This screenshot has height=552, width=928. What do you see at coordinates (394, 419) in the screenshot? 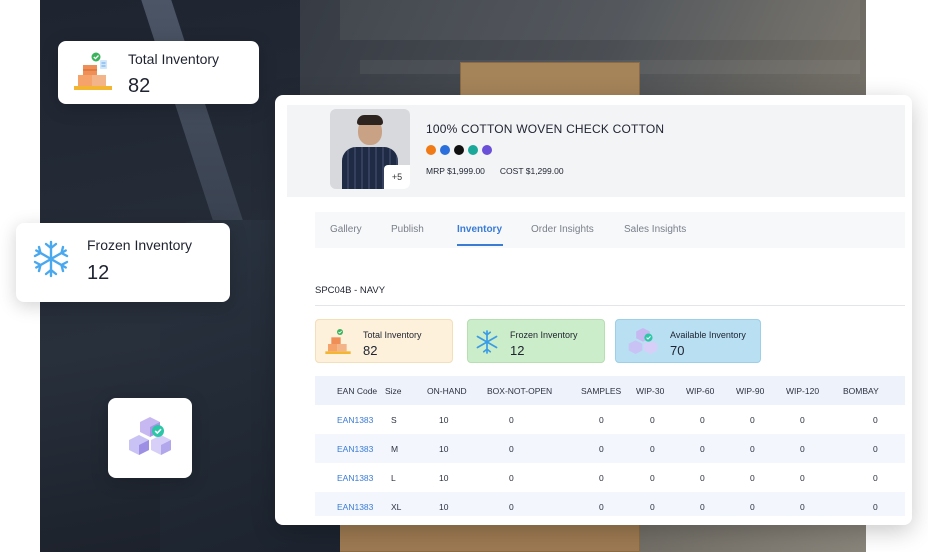
I see `cell-size: S` at bounding box center [394, 419].